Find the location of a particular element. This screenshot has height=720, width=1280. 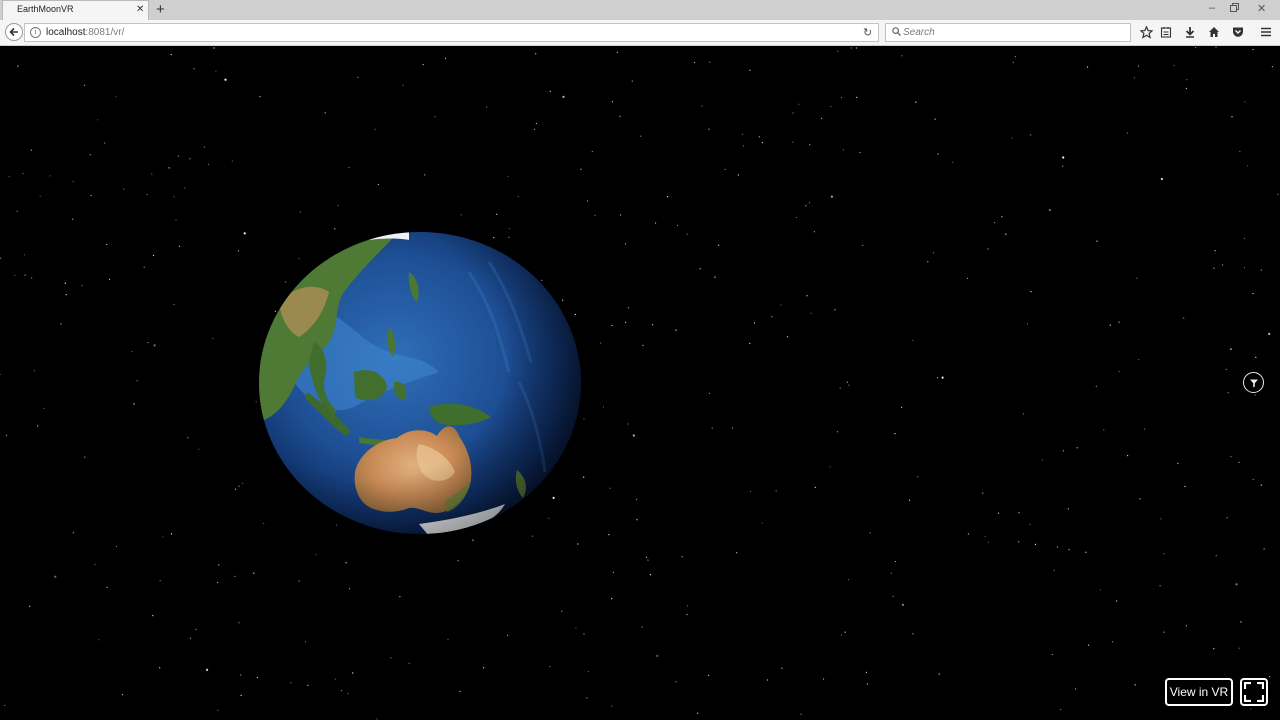

tab-strip: EarthMoonVR ✕ + – ✕ is located at coordinates (640, 10).